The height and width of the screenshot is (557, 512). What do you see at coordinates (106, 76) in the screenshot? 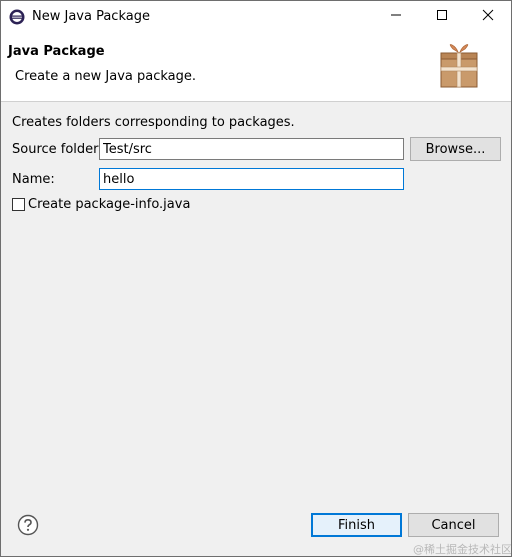
I see `banner-description: Create a new Java package.` at bounding box center [106, 76].